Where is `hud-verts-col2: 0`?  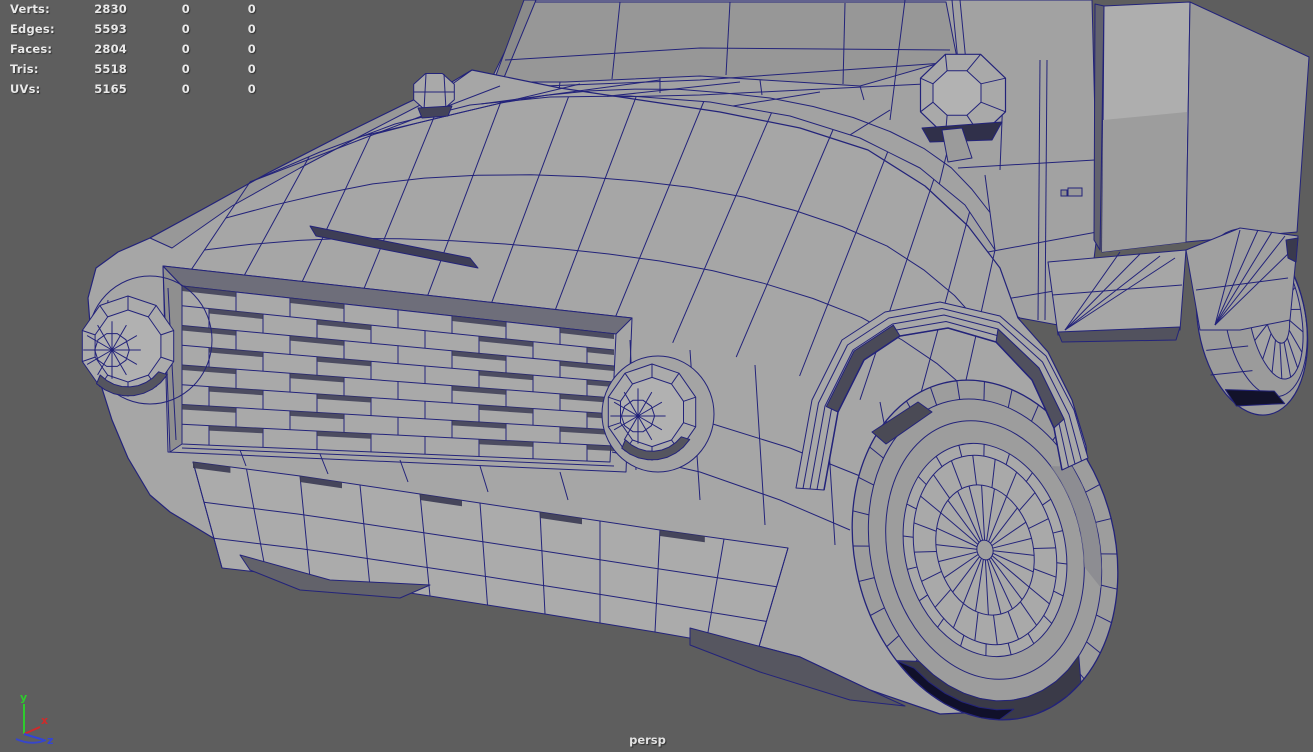 hud-verts-col2: 0 is located at coordinates (185, 9).